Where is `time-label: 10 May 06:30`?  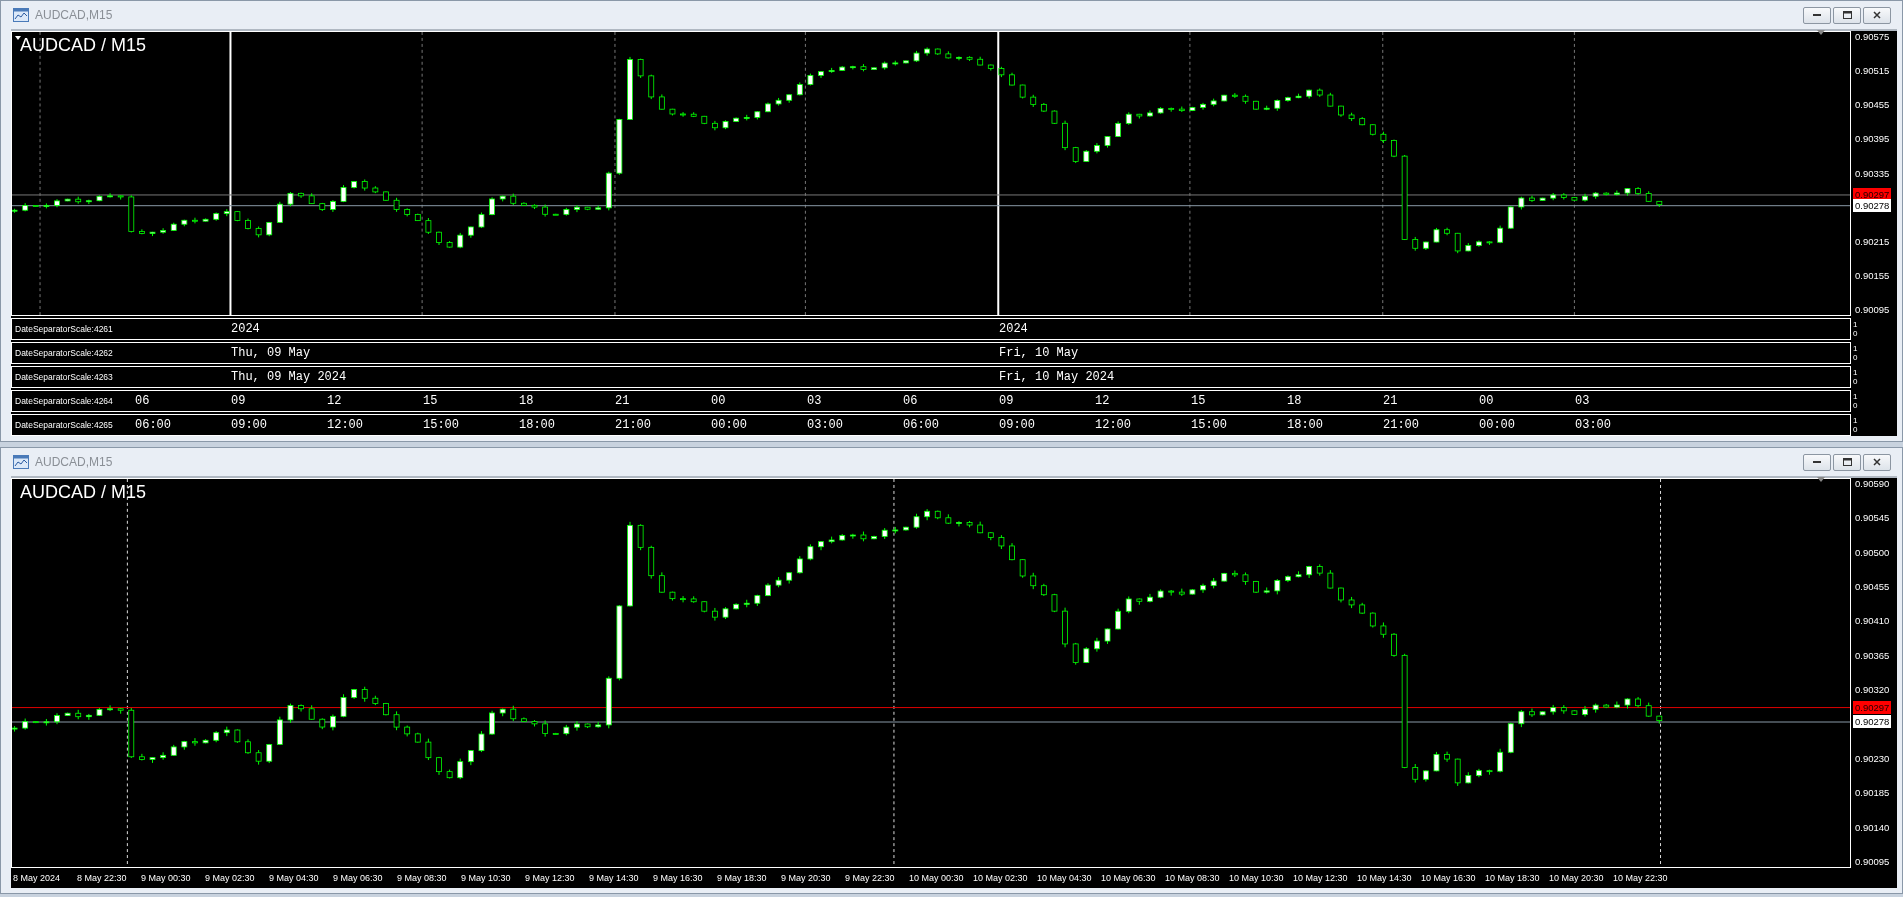
time-label: 10 May 06:30 is located at coordinates (1129, 878).